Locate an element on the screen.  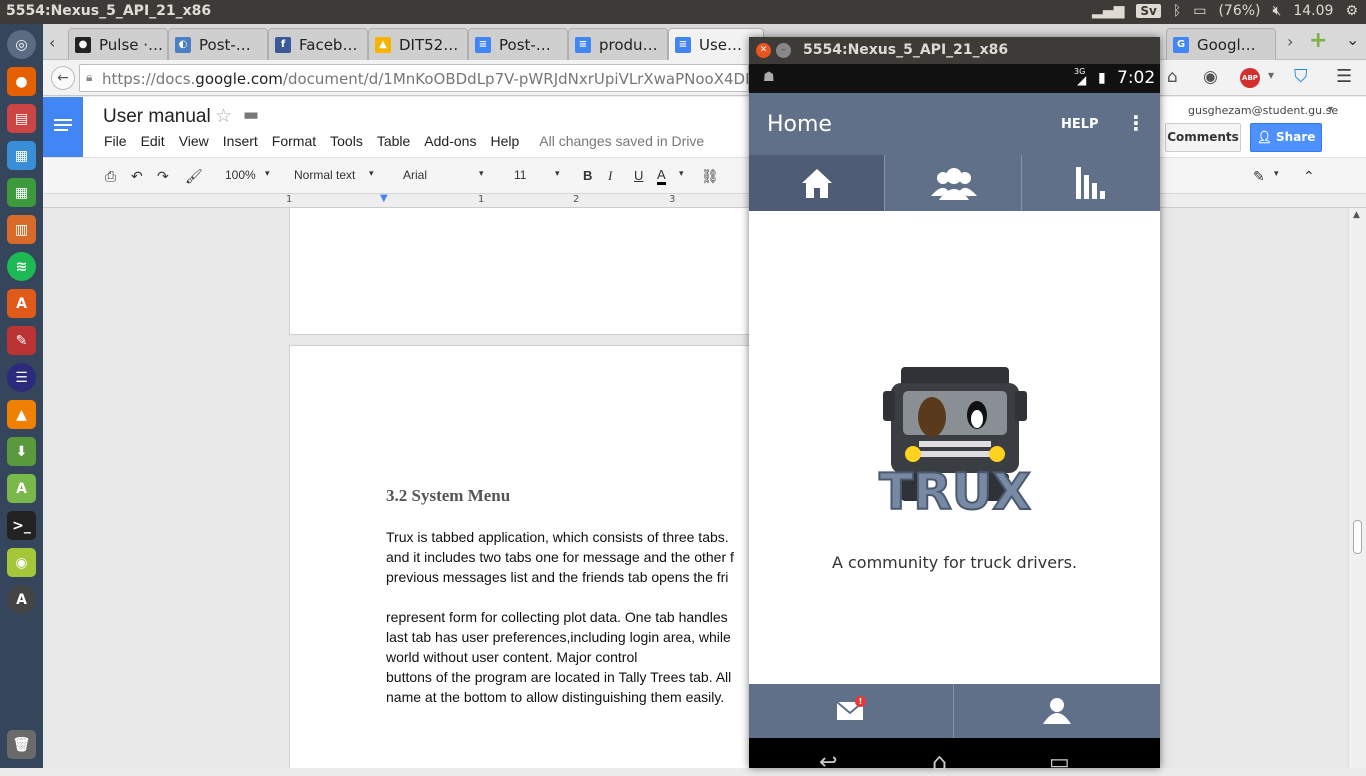
menu-file: File is located at coordinates (115, 141).